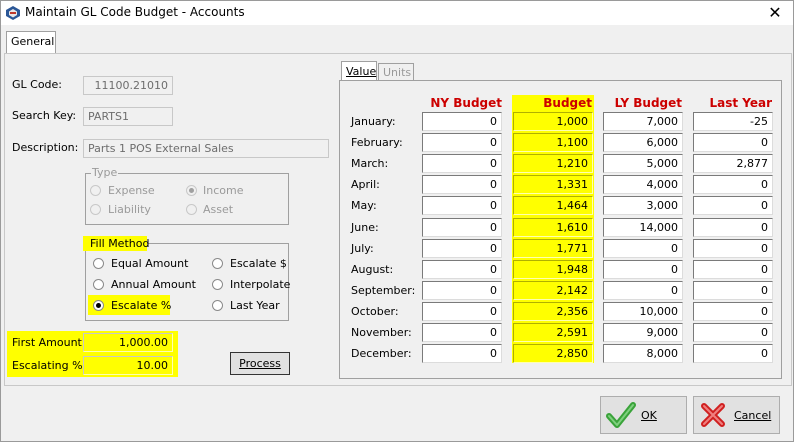  Describe the element at coordinates (397, 13) in the screenshot. I see `title-bar: Maintain GL Code Budget - Accounts ✕` at that location.